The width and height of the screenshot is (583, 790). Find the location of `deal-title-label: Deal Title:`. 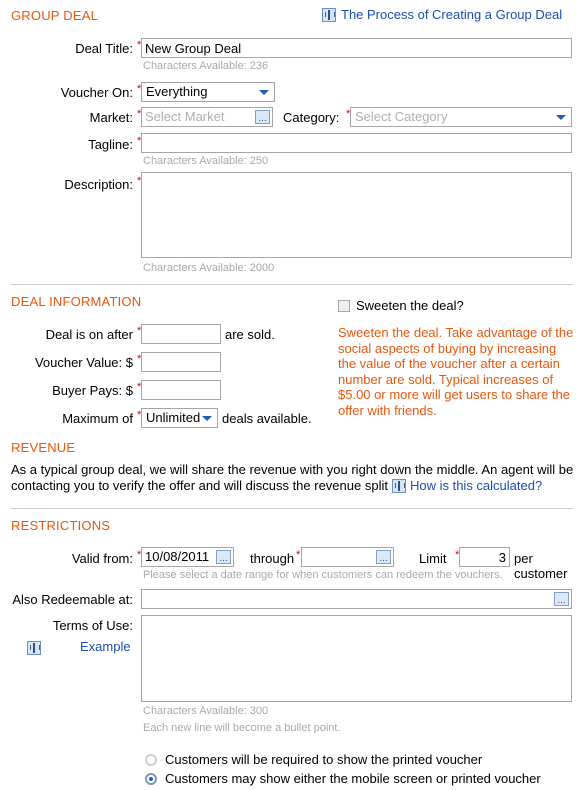

deal-title-label: Deal Title: is located at coordinates (104, 48).